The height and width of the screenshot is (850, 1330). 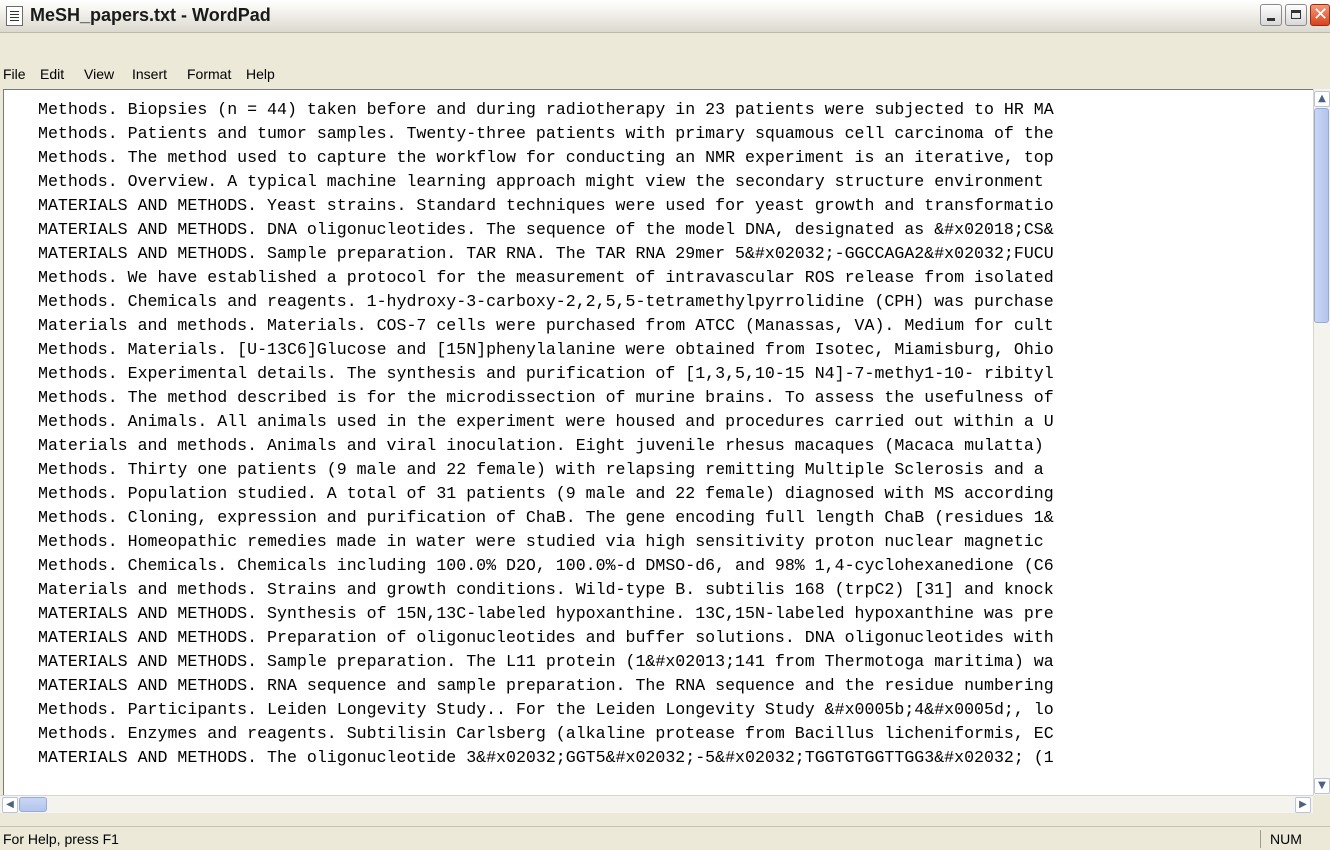 I want to click on status-divider, so click(x=1260, y=839).